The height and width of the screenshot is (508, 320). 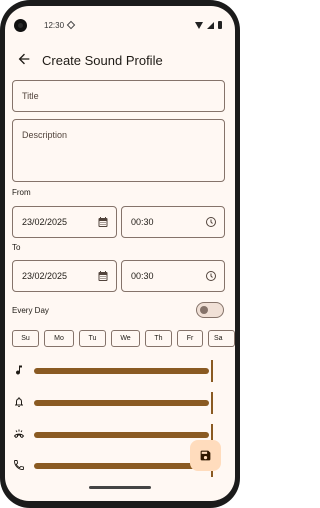 I want to click on top-app-bar: Create Sound Profile, so click(x=120, y=60).